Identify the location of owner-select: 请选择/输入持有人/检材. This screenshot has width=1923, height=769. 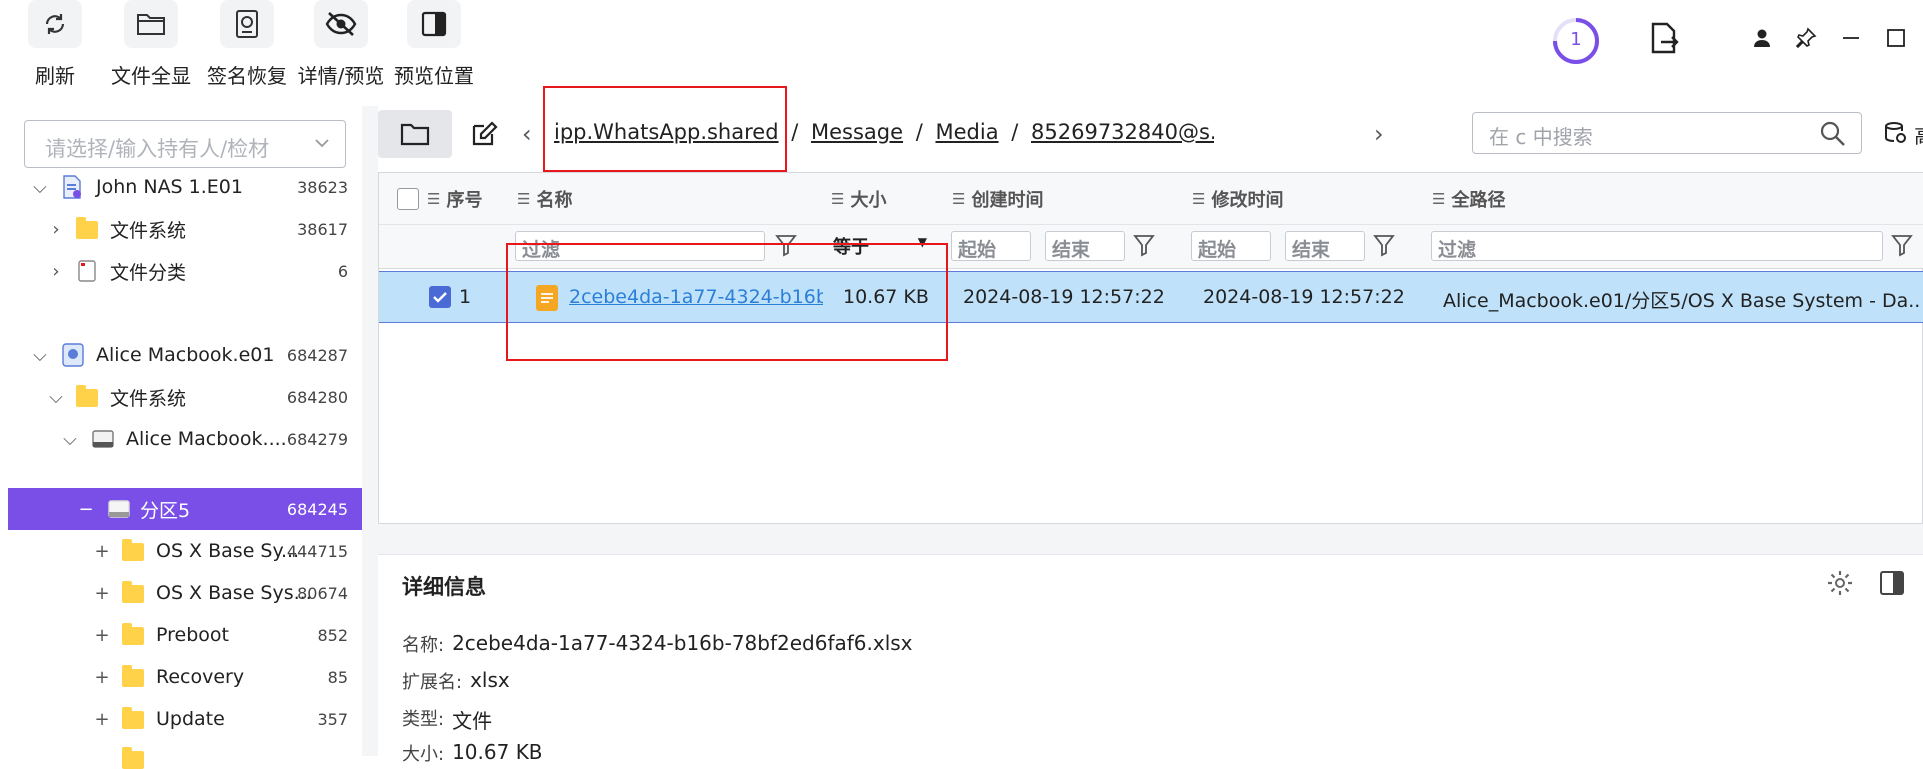
(185, 144).